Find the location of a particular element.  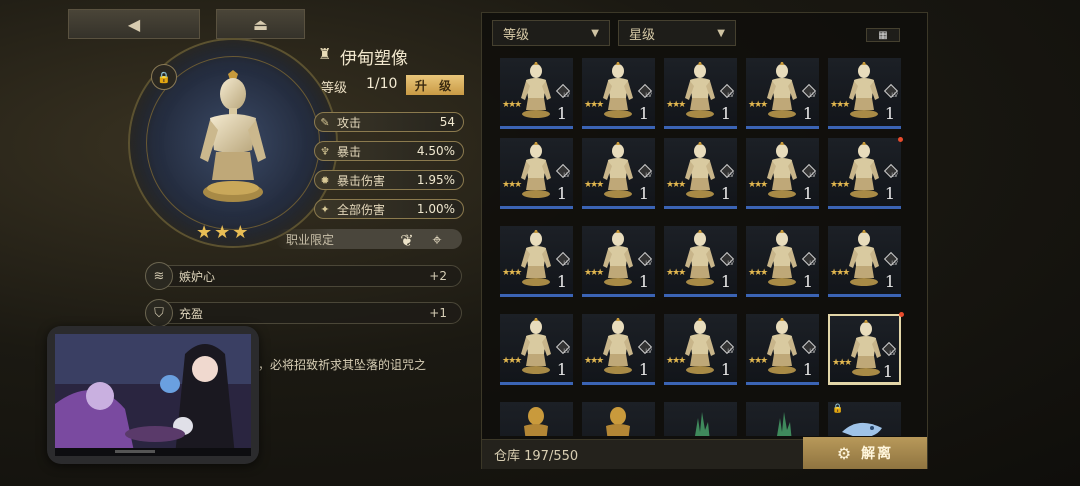

stat-crit: ♆ 暴击 4.50% is located at coordinates (389, 151).